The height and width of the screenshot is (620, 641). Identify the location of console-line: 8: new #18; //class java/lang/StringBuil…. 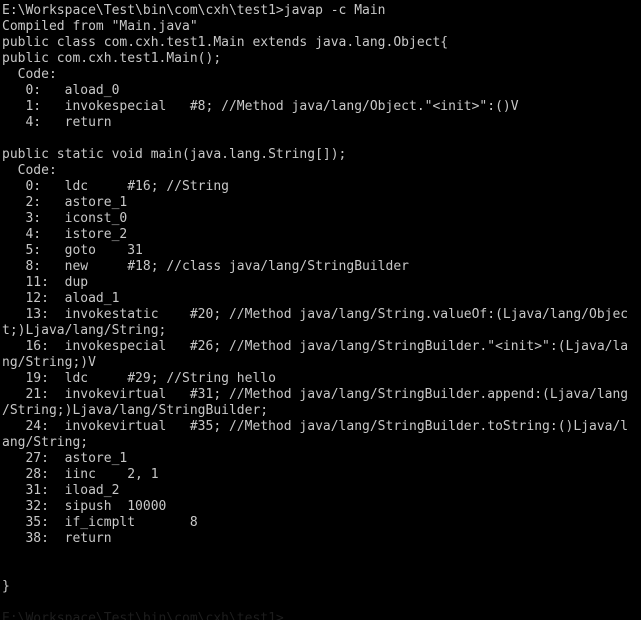
(205, 266).